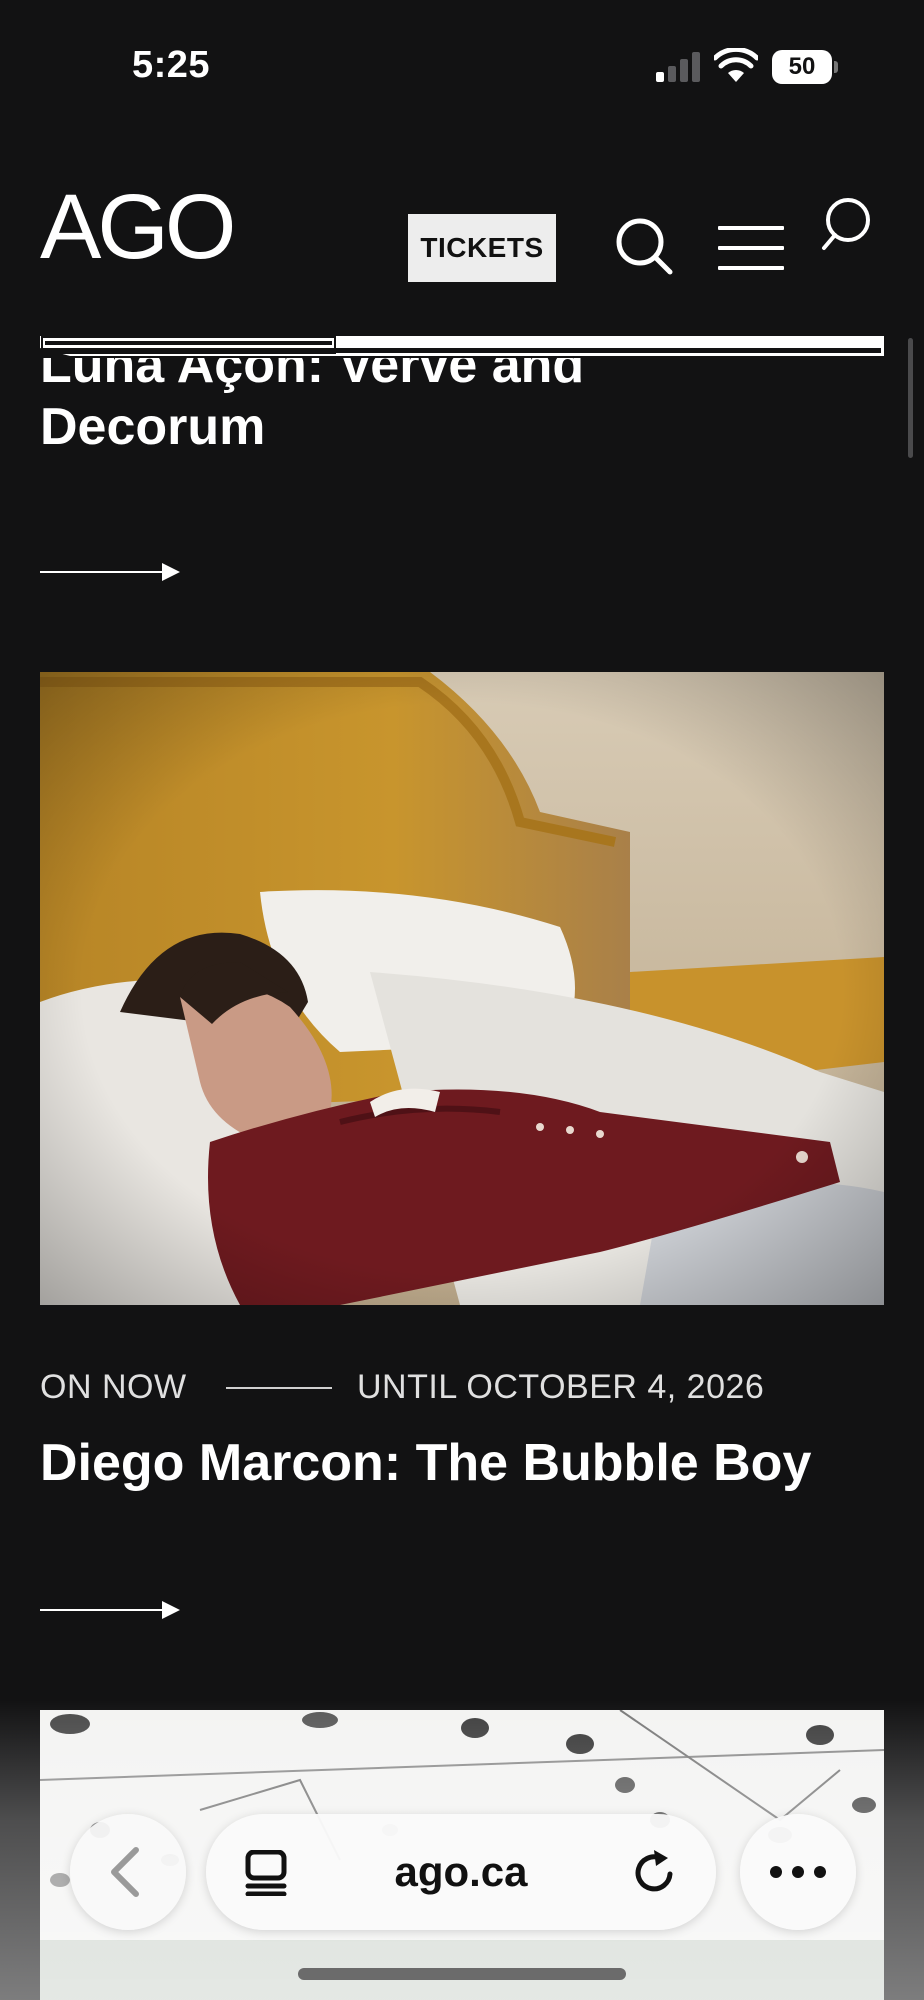 The image size is (924, 2000). I want to click on article-title-line-2: Decorum, so click(460, 427).